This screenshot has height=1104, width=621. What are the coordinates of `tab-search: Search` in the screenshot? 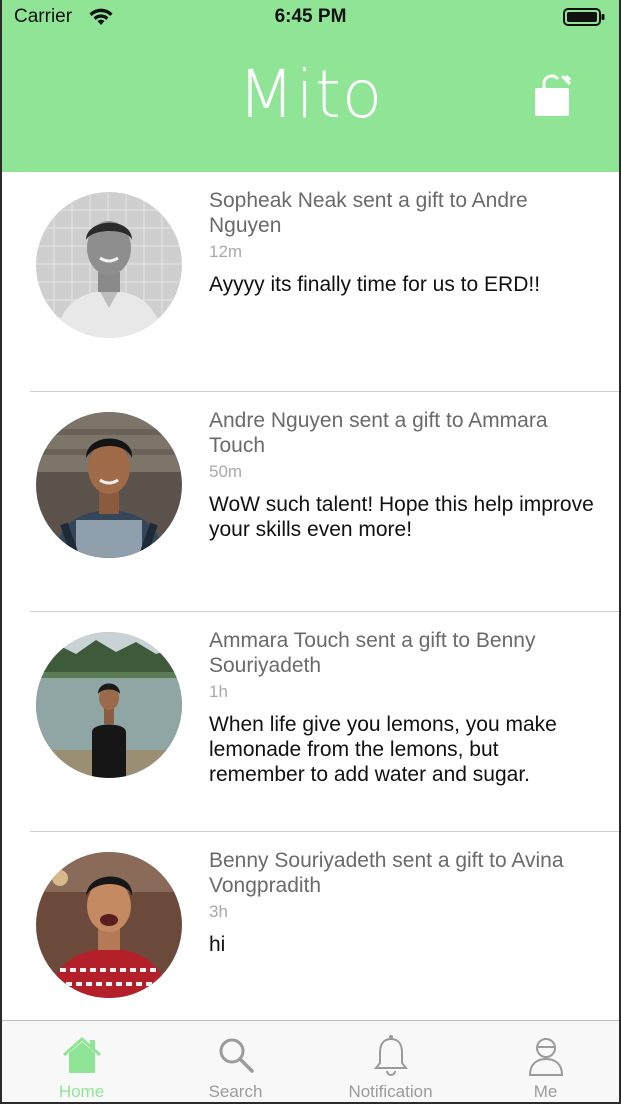 It's located at (235, 1061).